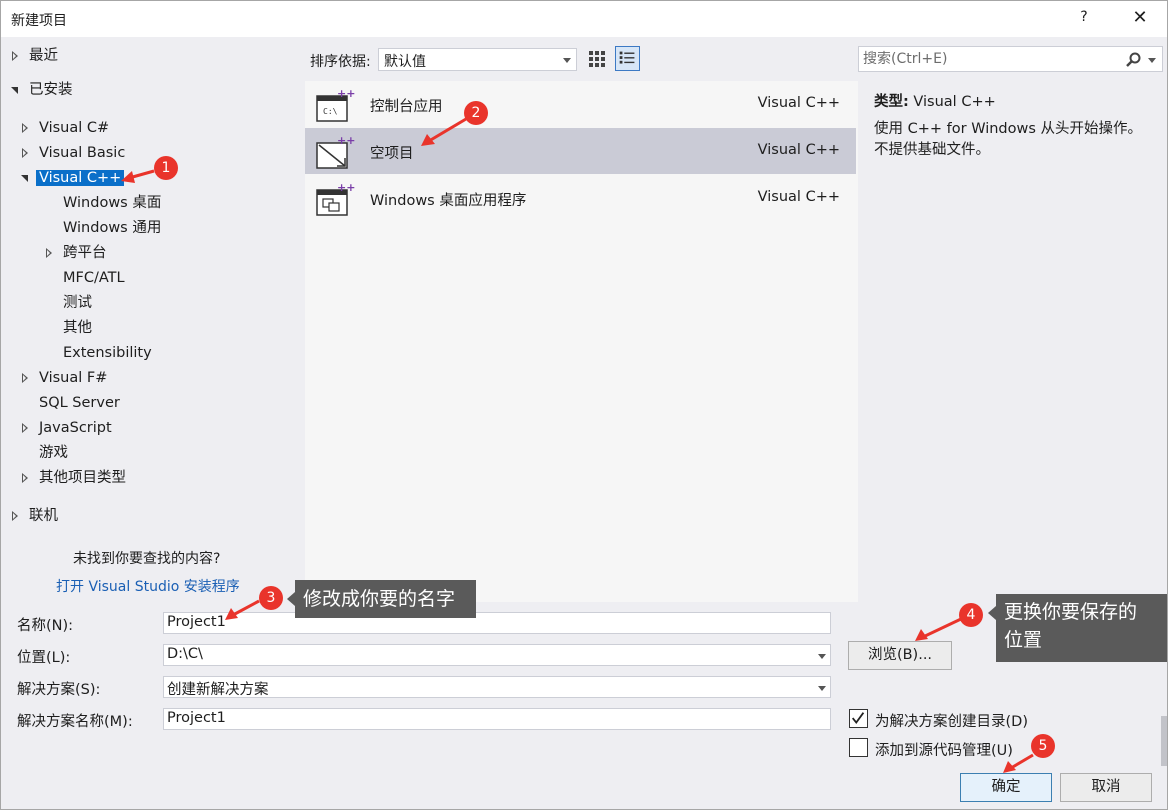 Image resolution: width=1168 pixels, height=810 pixels. I want to click on annotation-badge-1: 1, so click(166, 168).